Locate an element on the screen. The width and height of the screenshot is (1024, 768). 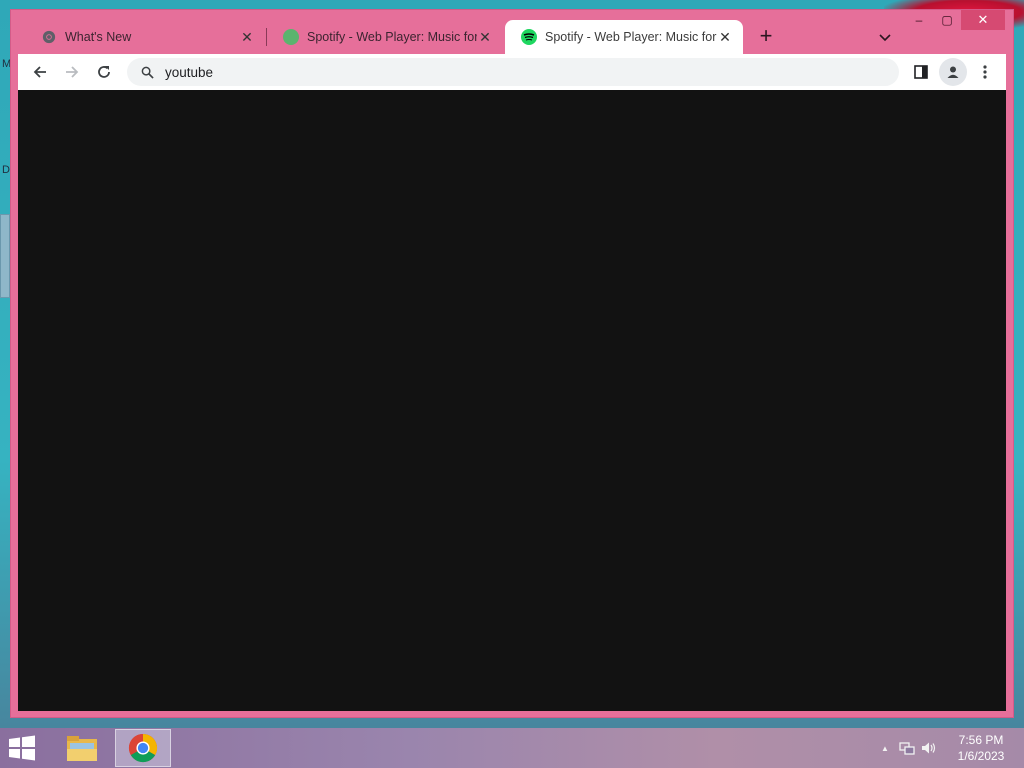
tab-spotify-active: Spotify - Web Player: Music for e ✕ is located at coordinates (624, 37).